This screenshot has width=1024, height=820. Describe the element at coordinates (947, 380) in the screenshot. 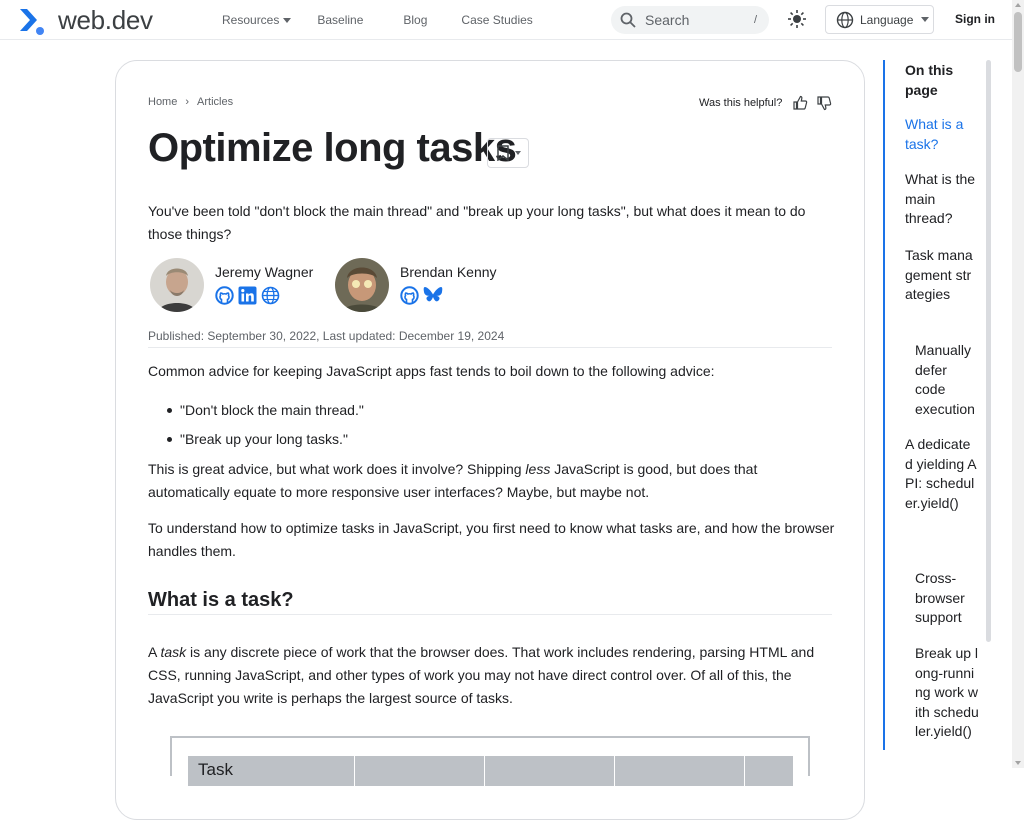

I see `toc-item-manually-defer: Manually defer code execution` at that location.